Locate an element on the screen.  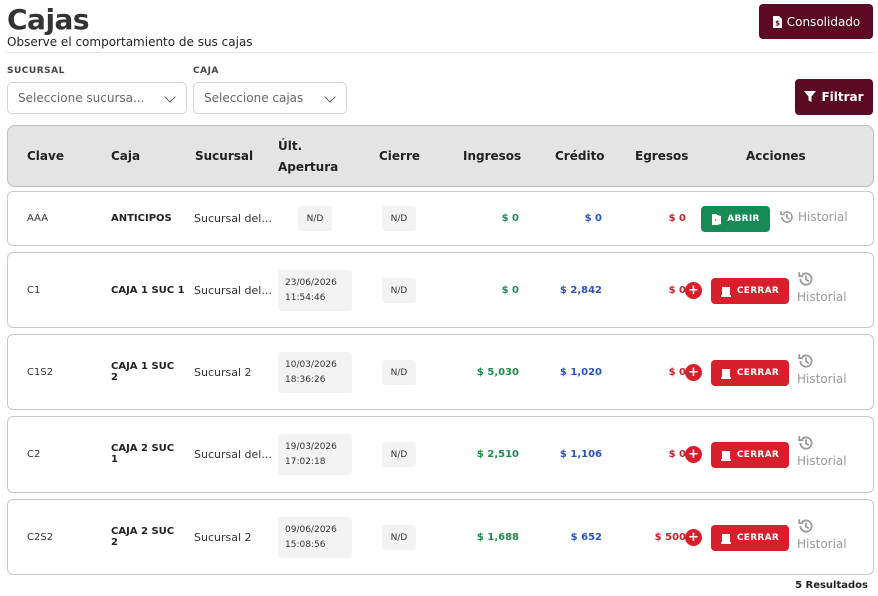
row-caja: CAJA 2 SUC 2 is located at coordinates (143, 537).